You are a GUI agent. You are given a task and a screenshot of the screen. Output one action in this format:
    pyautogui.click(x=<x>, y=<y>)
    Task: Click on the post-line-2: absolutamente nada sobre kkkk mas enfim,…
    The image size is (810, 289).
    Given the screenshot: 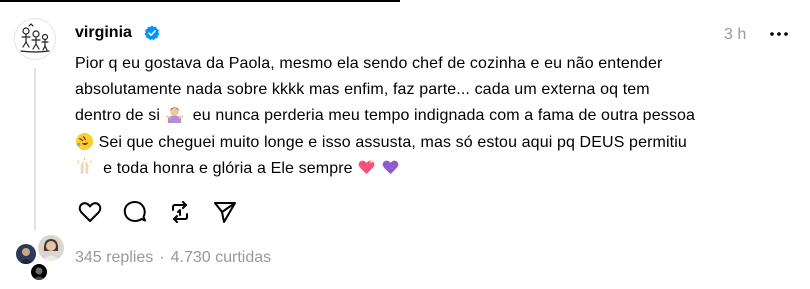 What is the action you would take?
    pyautogui.click(x=362, y=90)
    